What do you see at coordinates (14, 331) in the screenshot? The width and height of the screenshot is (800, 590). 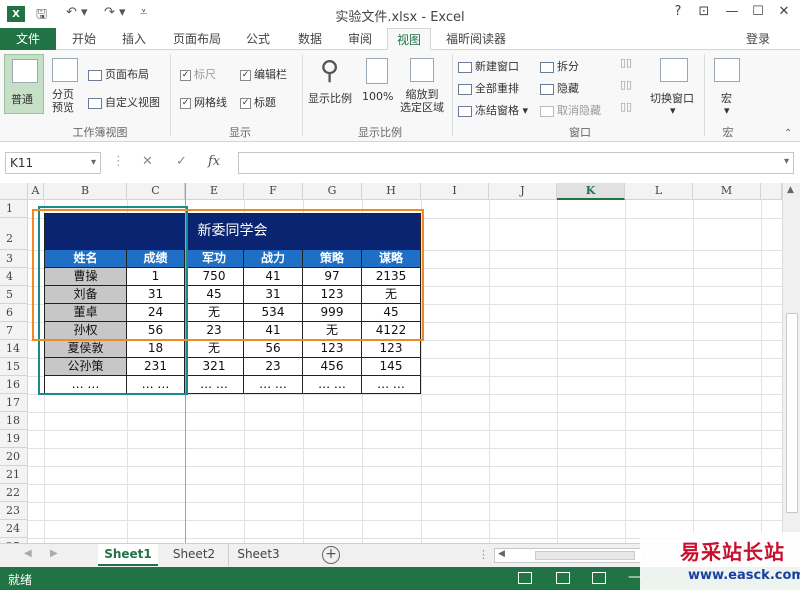 I see `row-header: 7` at bounding box center [14, 331].